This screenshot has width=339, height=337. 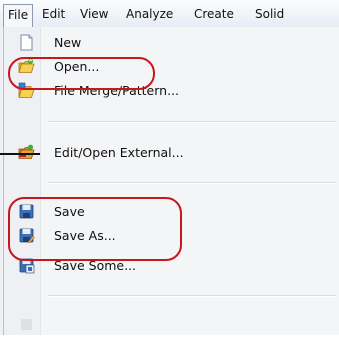 What do you see at coordinates (26, 211) in the screenshot?
I see `save-icon` at bounding box center [26, 211].